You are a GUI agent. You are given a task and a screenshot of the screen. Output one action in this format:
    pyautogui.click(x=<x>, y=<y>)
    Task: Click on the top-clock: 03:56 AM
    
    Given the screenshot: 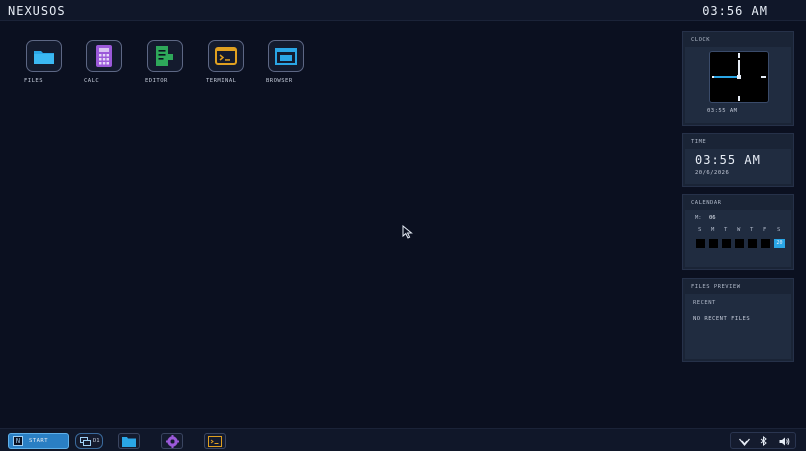 What is the action you would take?
    pyautogui.click(x=735, y=11)
    